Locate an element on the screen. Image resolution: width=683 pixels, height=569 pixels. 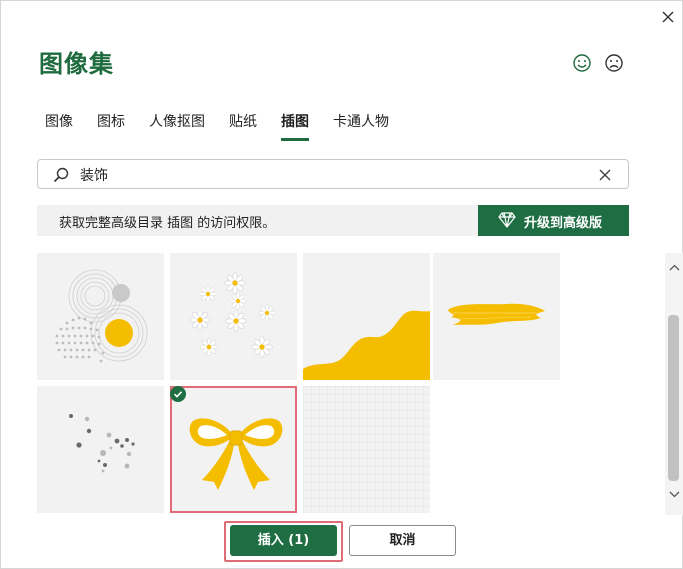
tab-cutout-people: 人像抠图 is located at coordinates (177, 126).